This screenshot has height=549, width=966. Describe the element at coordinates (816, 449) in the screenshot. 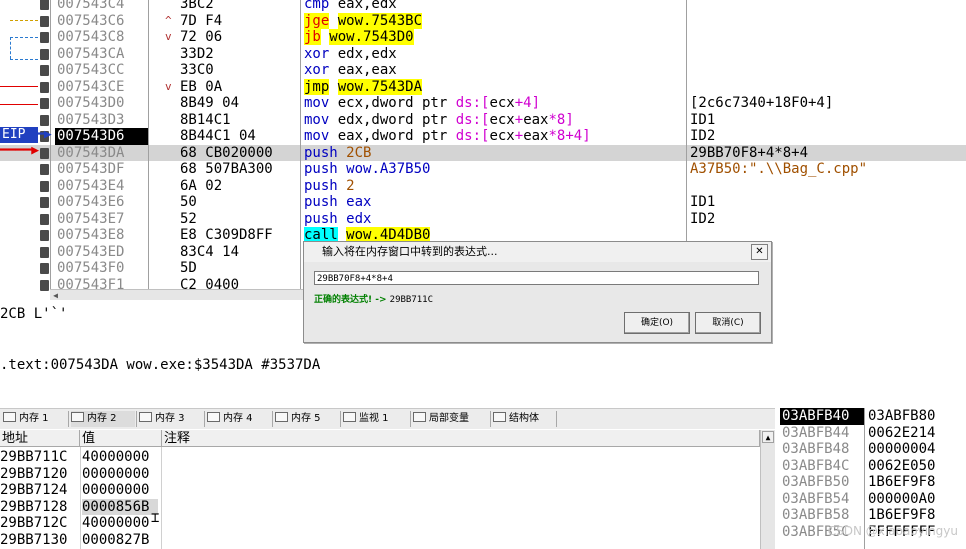

I see `stack-address: 03ABFB48` at that location.